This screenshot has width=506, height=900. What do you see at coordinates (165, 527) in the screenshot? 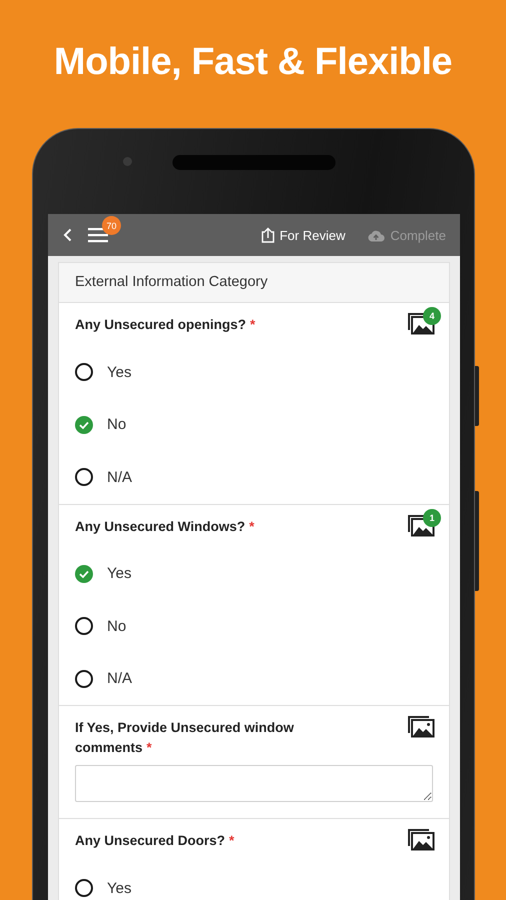
I see `question-label: Any Unsecured Windows? *` at bounding box center [165, 527].